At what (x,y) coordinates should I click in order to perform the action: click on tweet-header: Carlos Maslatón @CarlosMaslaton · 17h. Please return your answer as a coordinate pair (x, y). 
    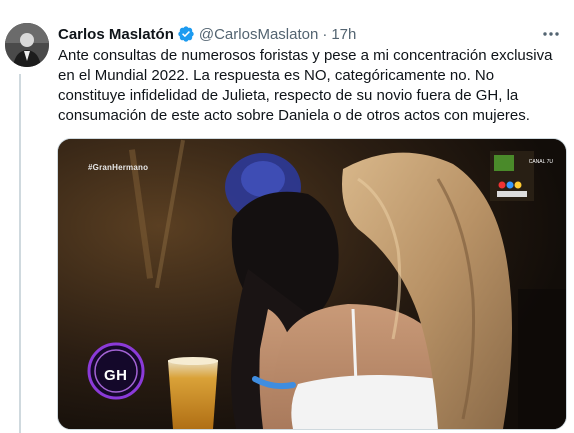
    Looking at the image, I should click on (207, 34).